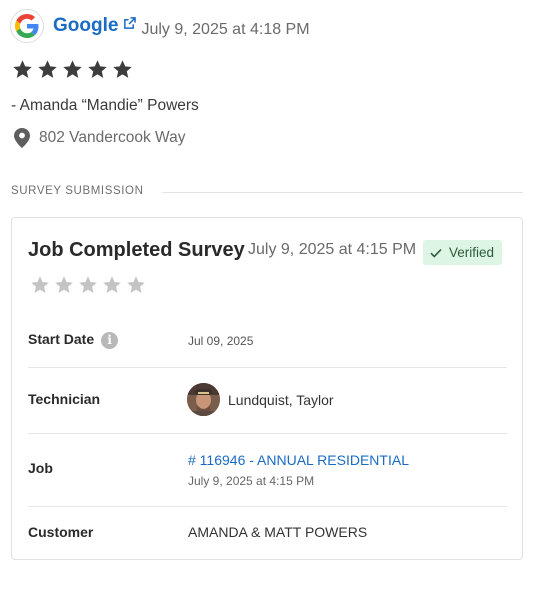  I want to click on start-date-label: Start Date, so click(61, 339).